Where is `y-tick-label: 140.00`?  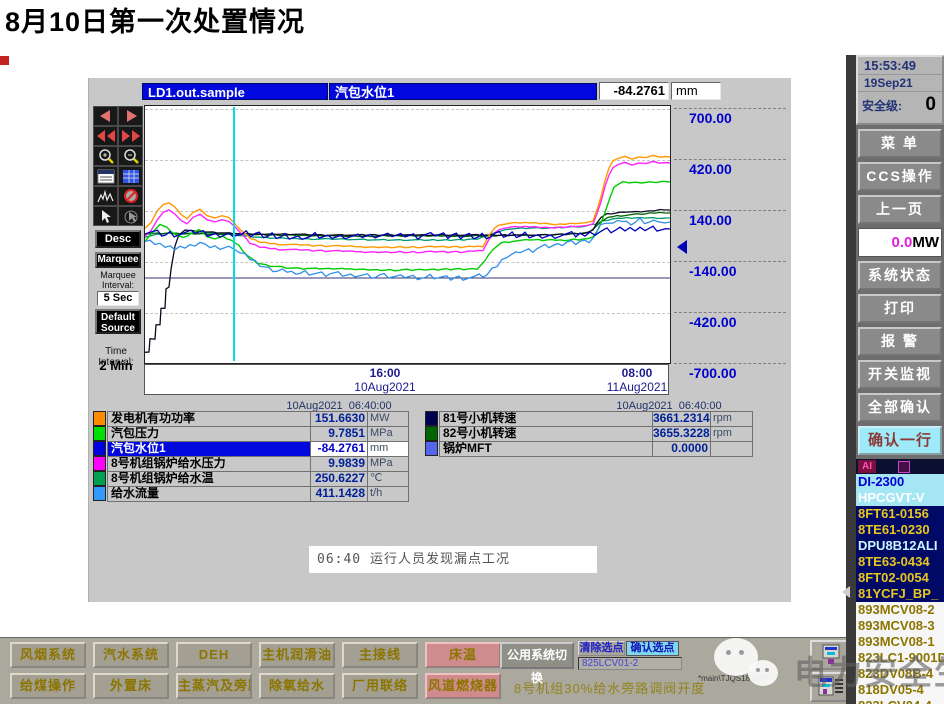
y-tick-label: 140.00 is located at coordinates (710, 220).